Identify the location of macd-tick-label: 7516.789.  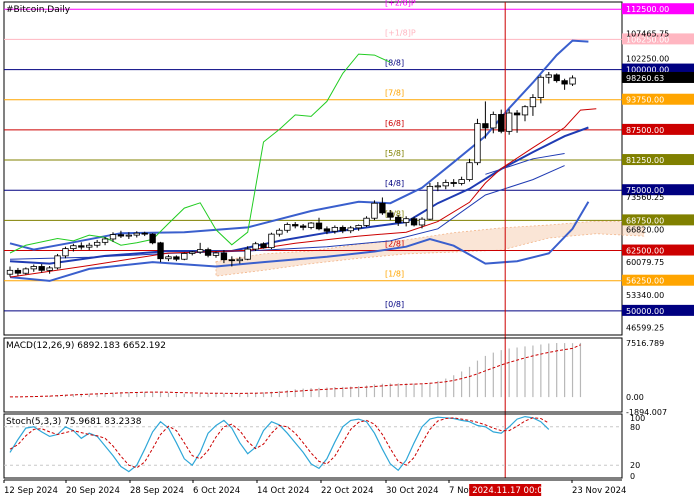
(645, 343).